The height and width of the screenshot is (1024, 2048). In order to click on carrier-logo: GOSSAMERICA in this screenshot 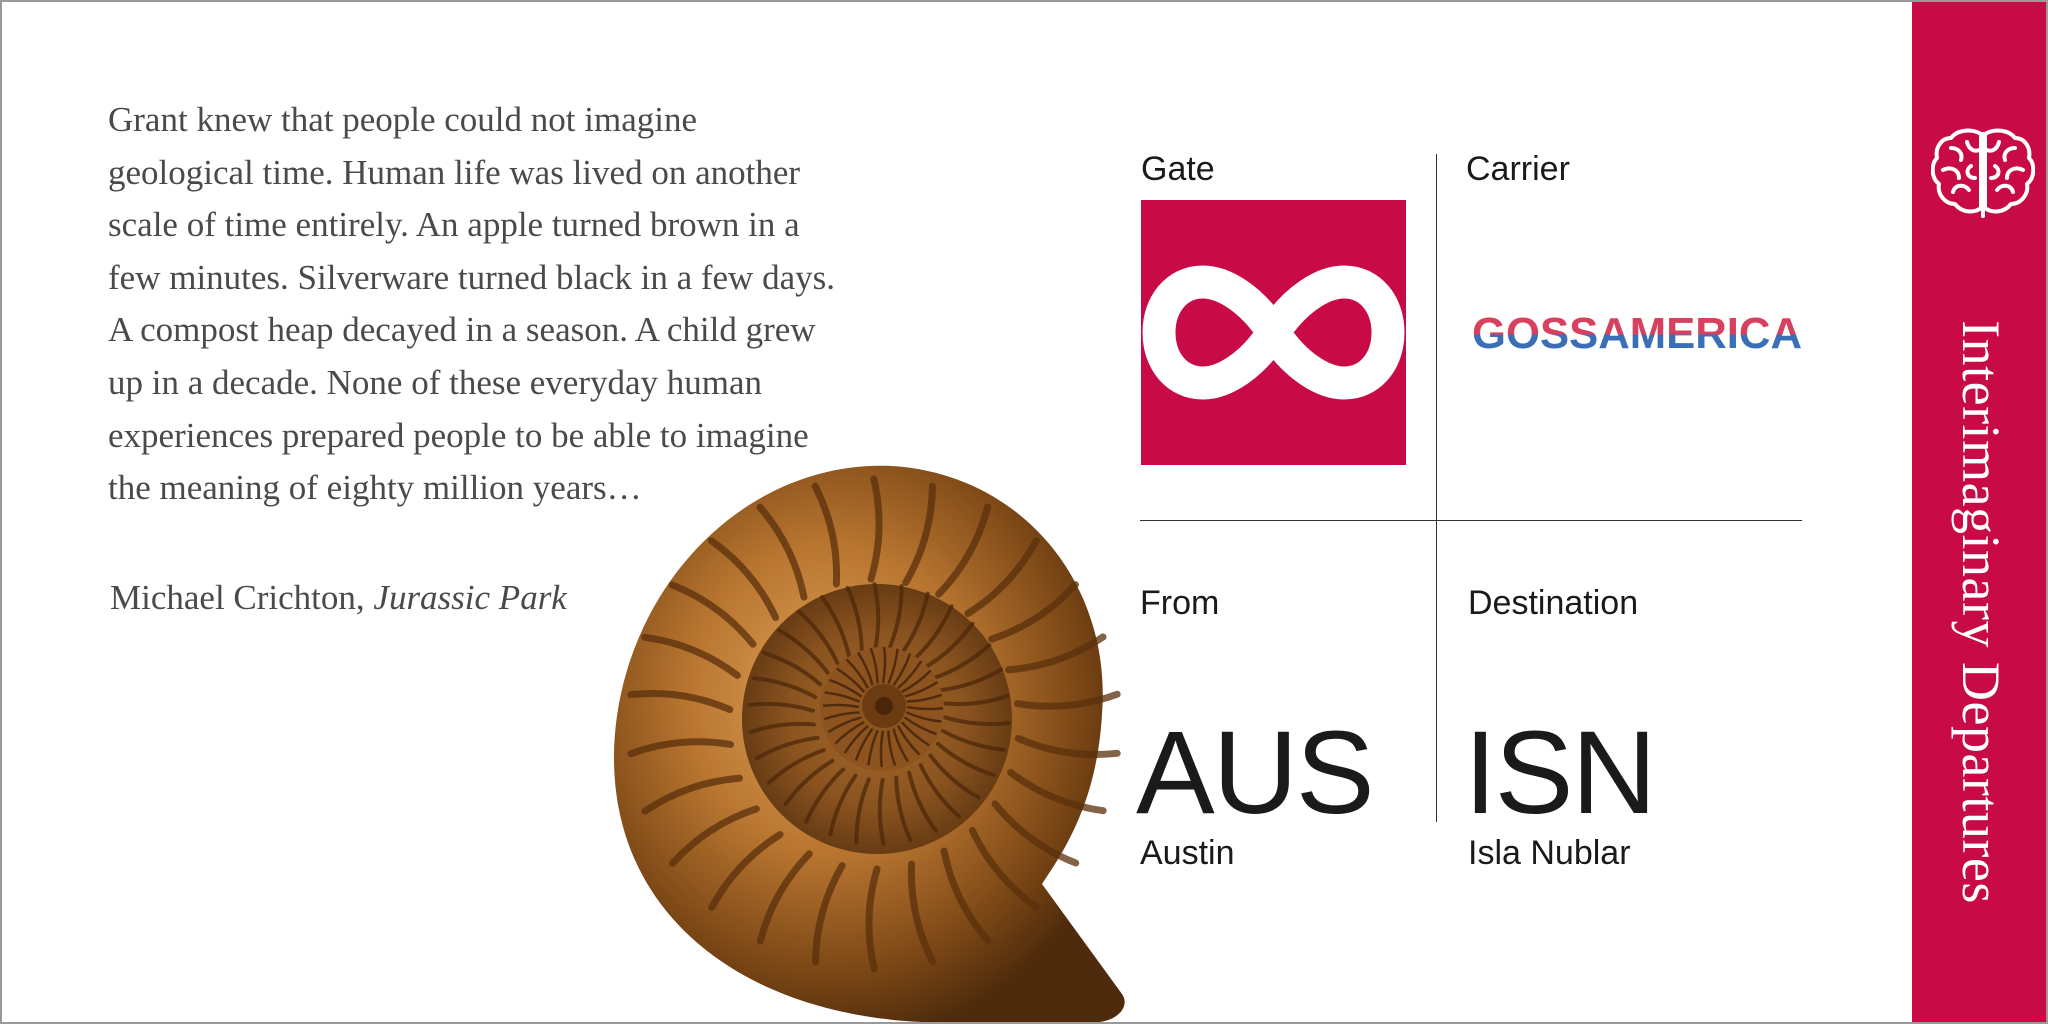, I will do `click(1637, 333)`.